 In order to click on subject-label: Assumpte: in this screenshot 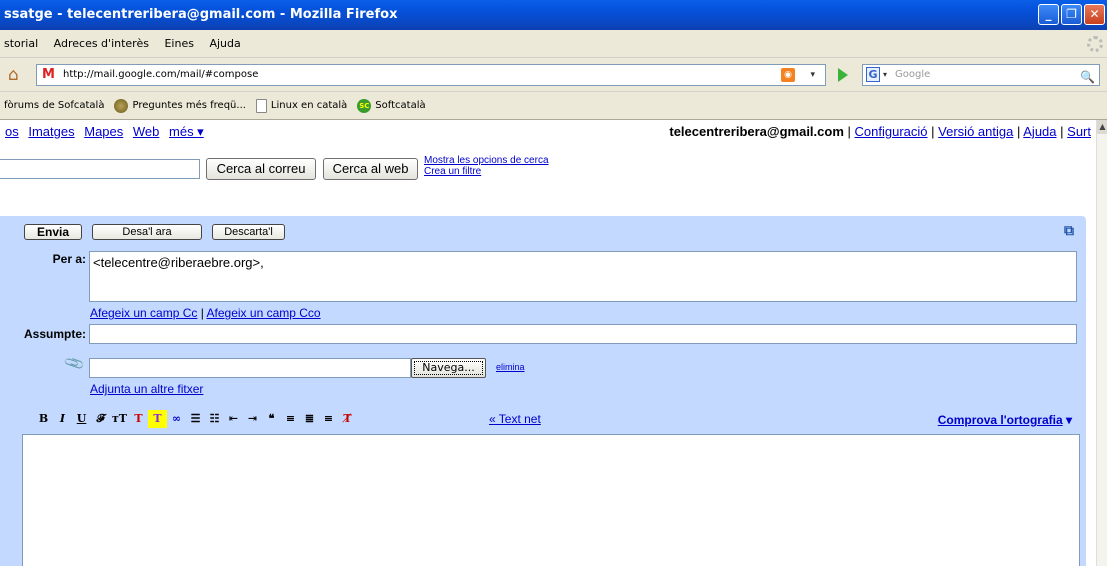, I will do `click(54, 334)`.